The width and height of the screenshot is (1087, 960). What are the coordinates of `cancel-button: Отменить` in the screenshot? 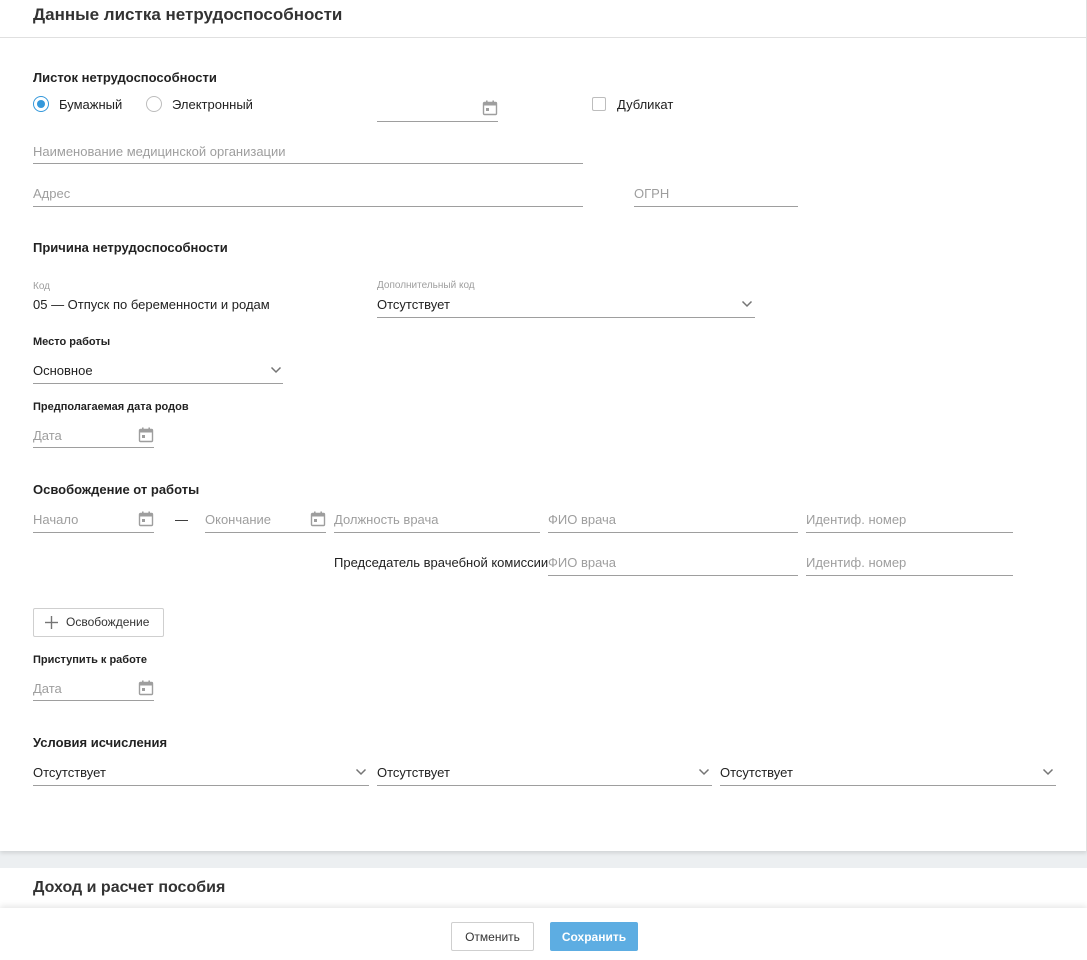 It's located at (492, 936).